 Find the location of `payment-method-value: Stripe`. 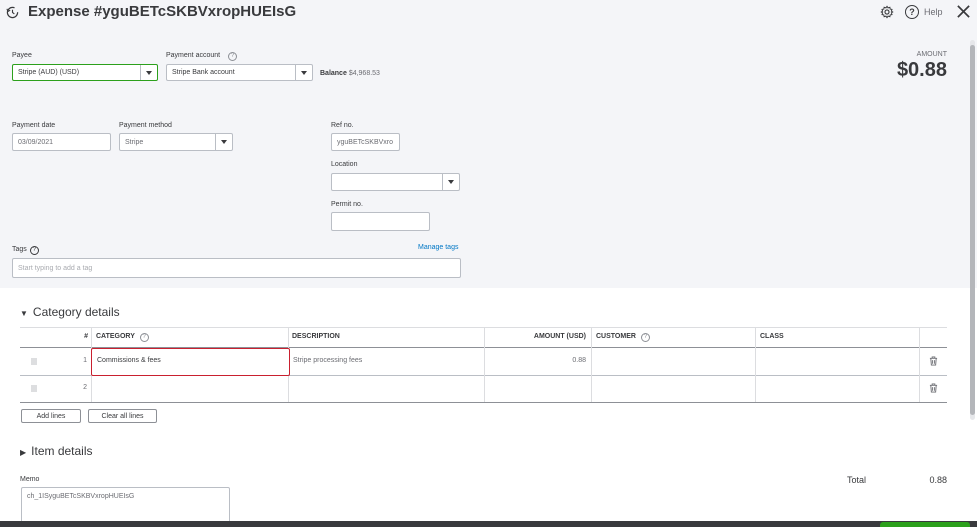

payment-method-value: Stripe is located at coordinates (134, 142).